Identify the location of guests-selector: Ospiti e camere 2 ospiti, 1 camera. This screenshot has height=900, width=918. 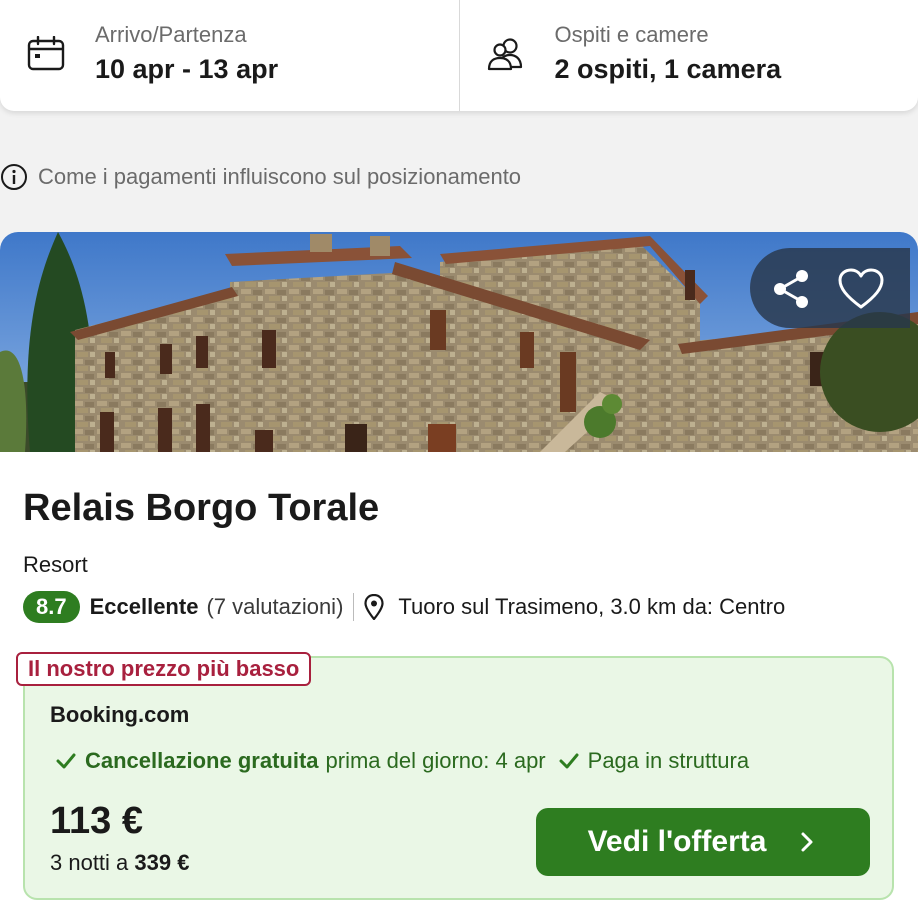
(689, 55).